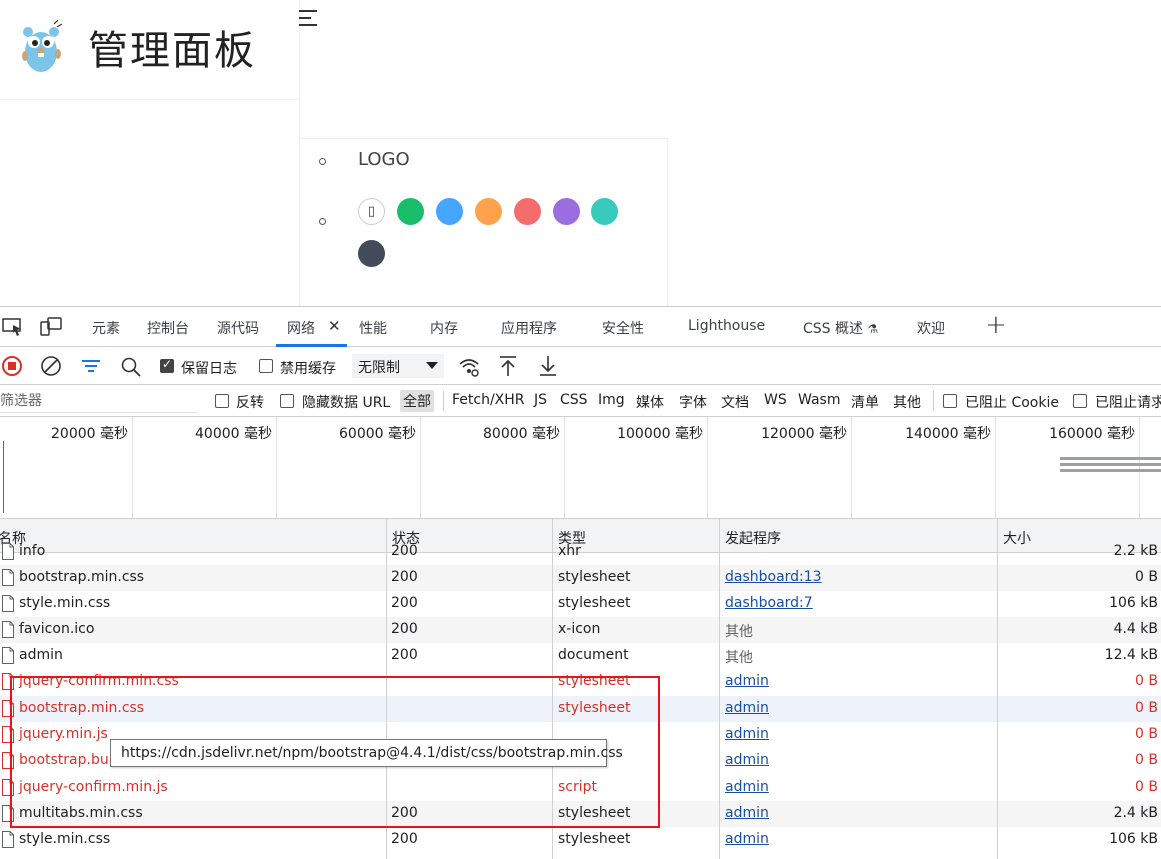  I want to click on add-tab-icon: +, so click(996, 325).